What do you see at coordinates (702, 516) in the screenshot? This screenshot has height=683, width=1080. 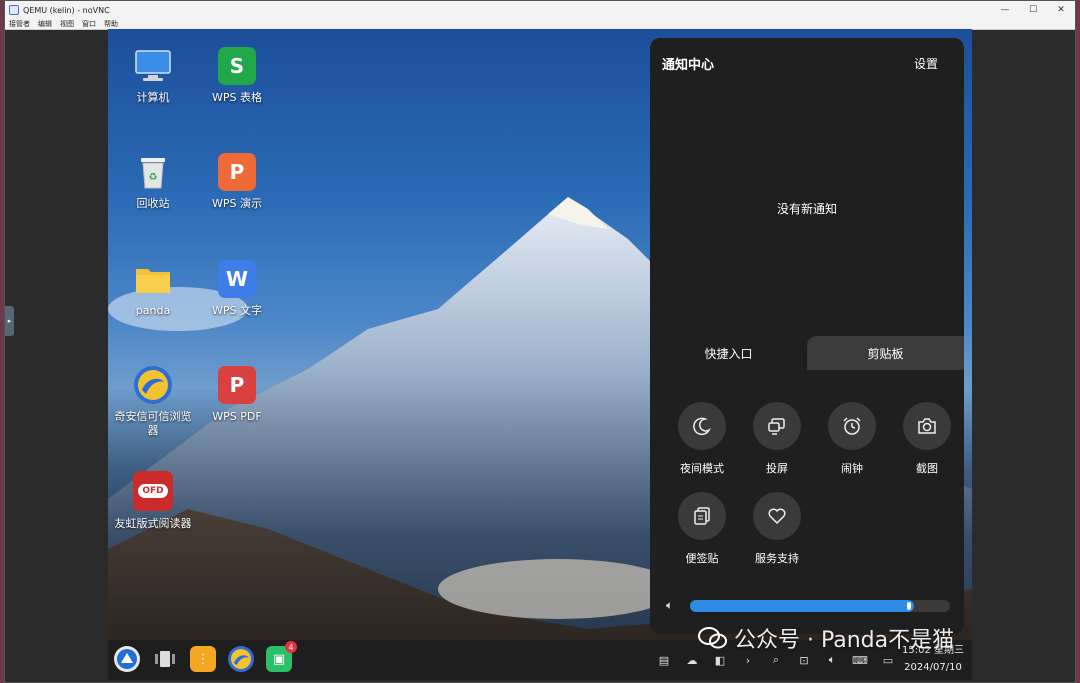 I see `notes-icon` at bounding box center [702, 516].